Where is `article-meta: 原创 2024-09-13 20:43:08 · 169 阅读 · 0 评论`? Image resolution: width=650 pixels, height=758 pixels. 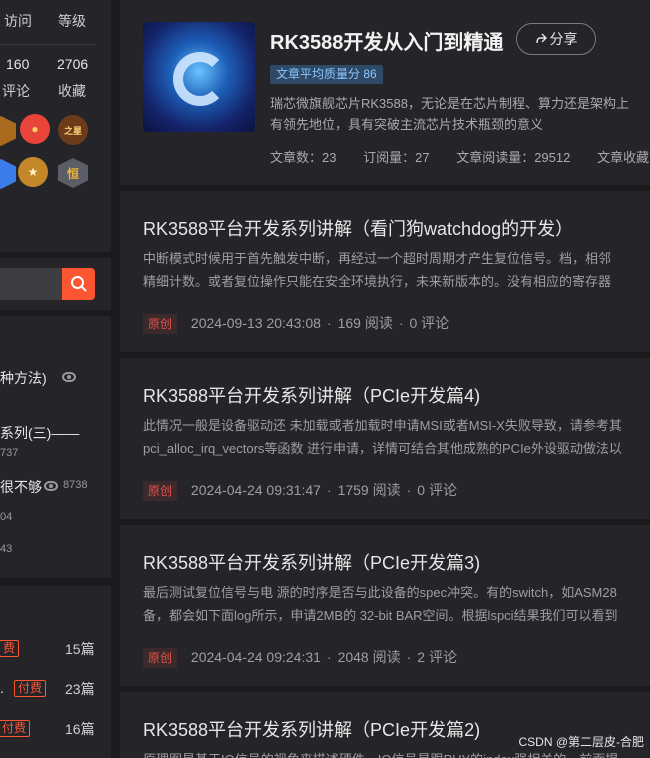
article-meta: 原创 2024-09-13 20:43:08 · 169 阅读 · 0 评论 is located at coordinates (296, 323).